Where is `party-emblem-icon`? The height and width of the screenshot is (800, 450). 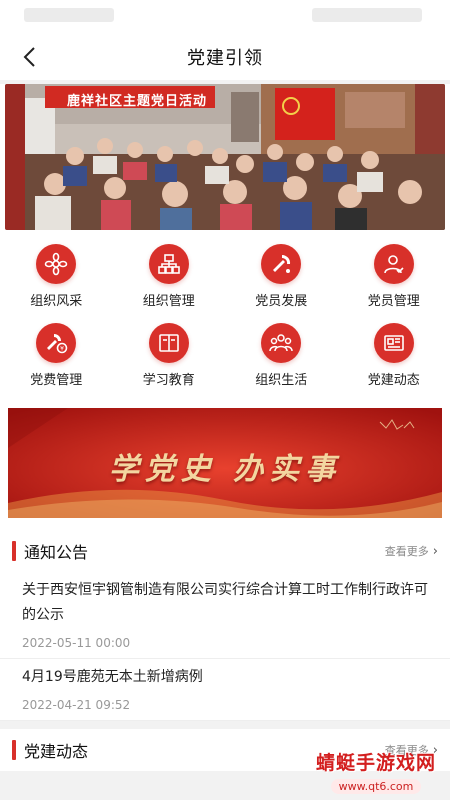 party-emblem-icon is located at coordinates (281, 264).